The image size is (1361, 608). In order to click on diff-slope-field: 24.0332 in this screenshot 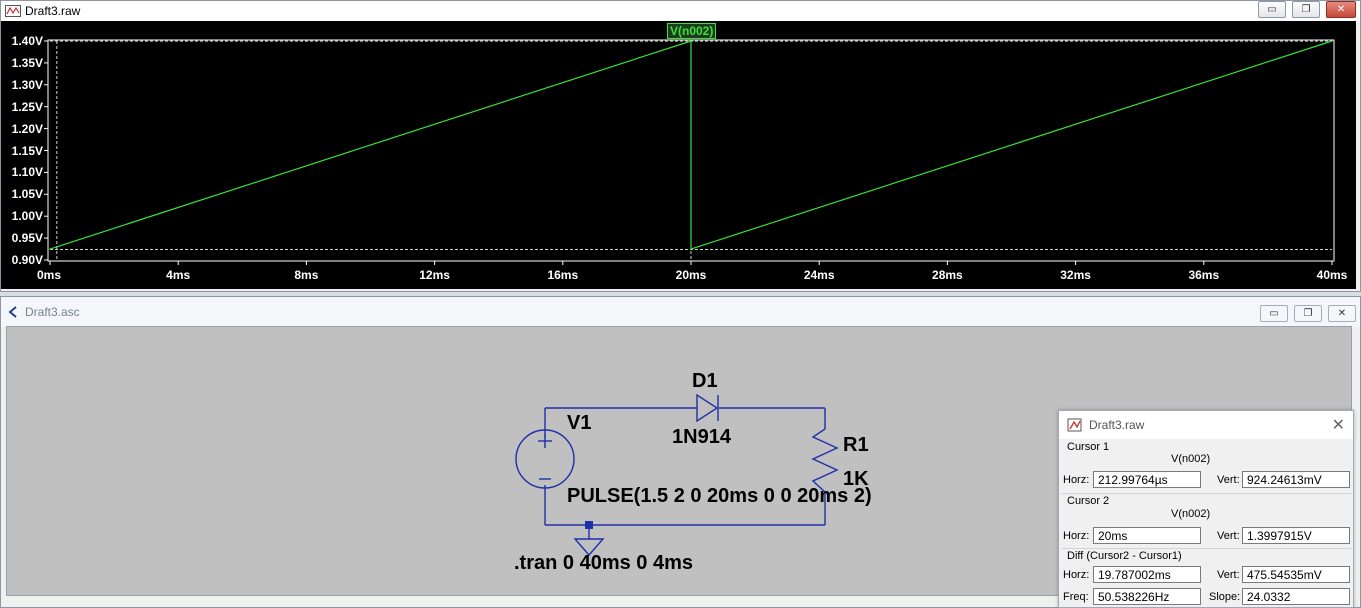, I will do `click(1296, 596)`.